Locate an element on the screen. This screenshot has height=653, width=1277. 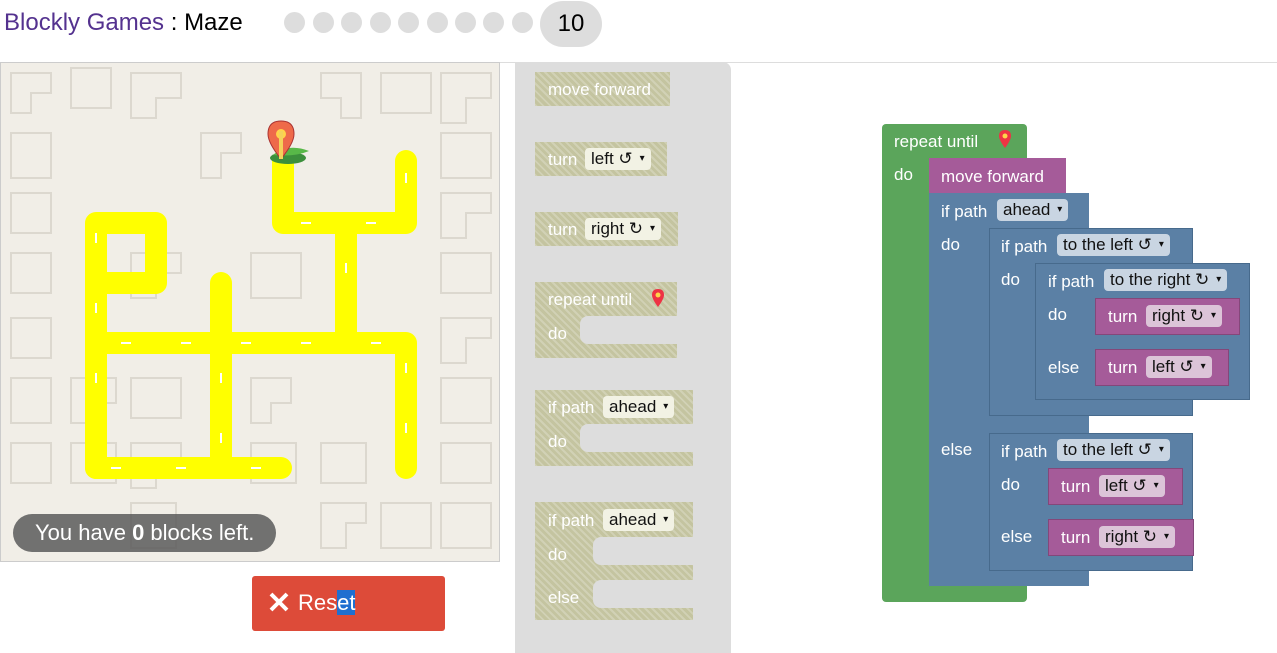
level-6-dot is located at coordinates (437, 22).